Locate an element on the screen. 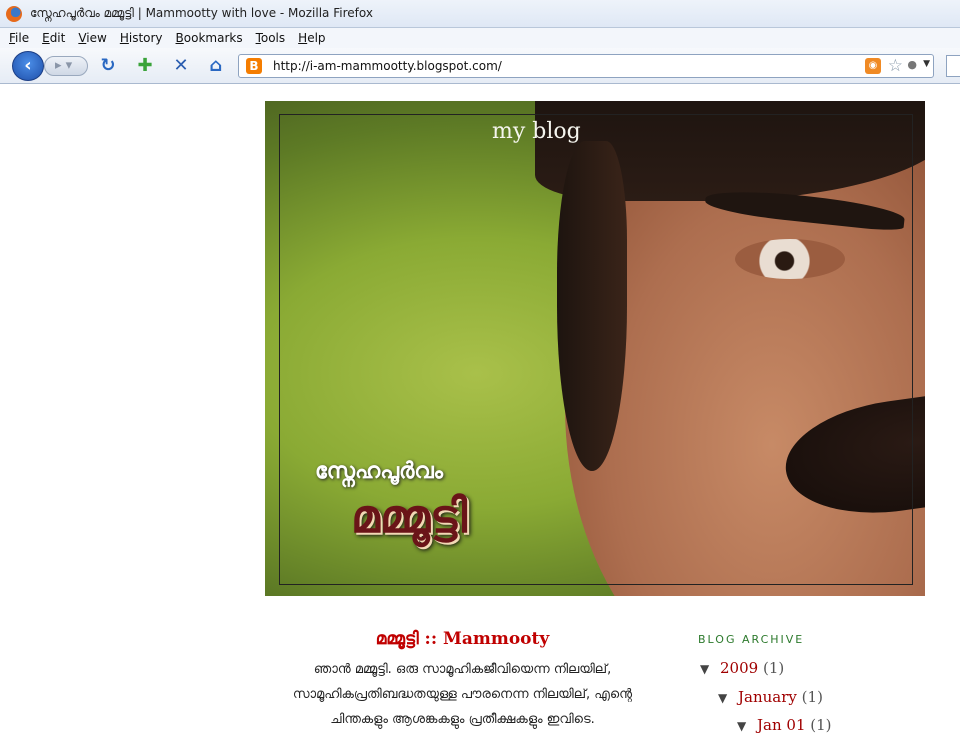  home-button: ⌂ is located at coordinates (216, 66).